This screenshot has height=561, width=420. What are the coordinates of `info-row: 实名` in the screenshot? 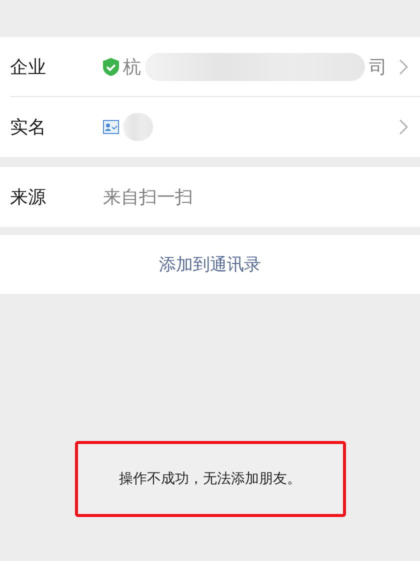 It's located at (210, 127).